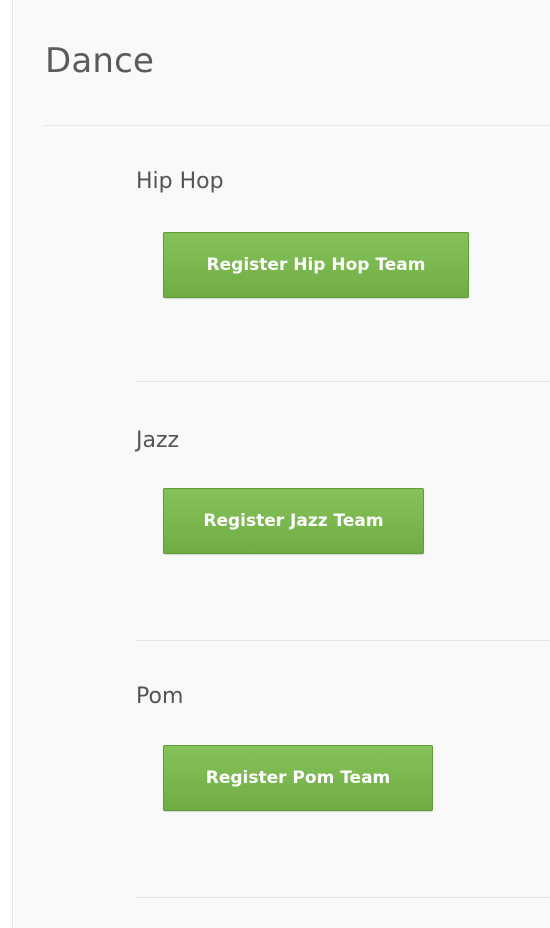  Describe the element at coordinates (343, 381) in the screenshot. I see `hip-hop-section-divider` at that location.